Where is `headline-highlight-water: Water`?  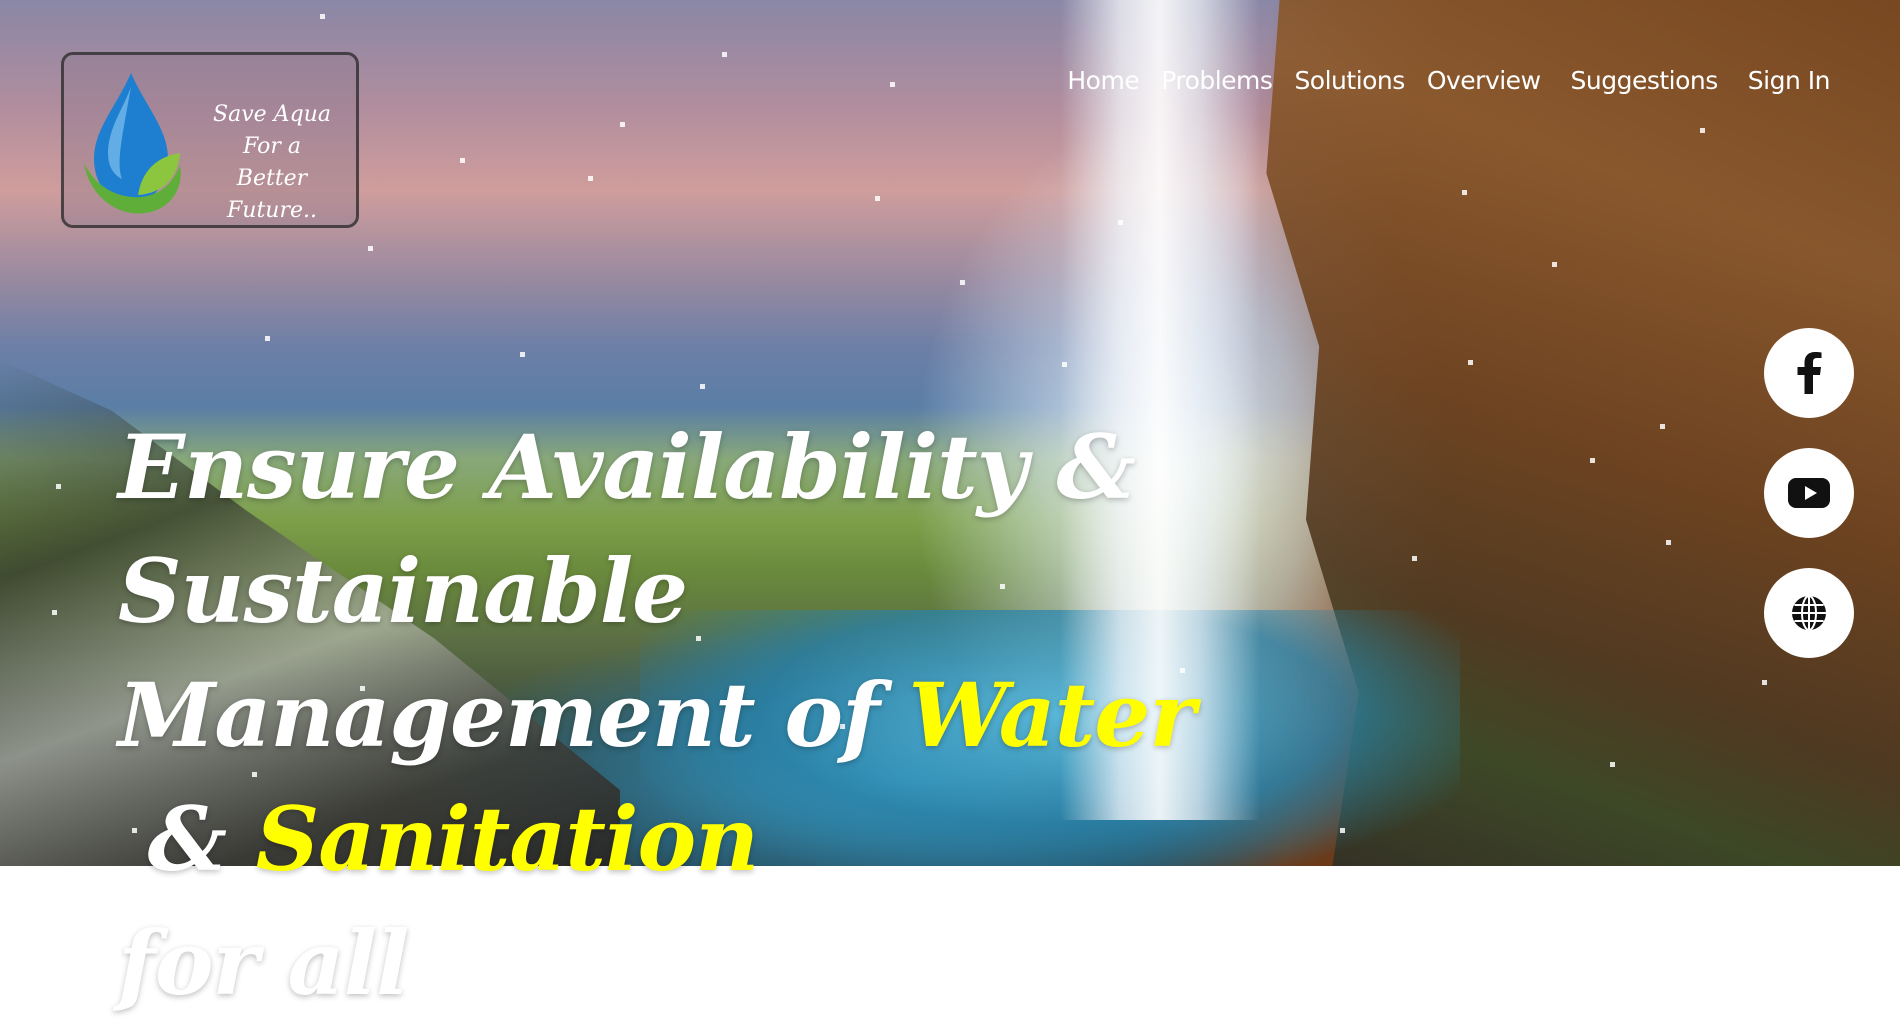 headline-highlight-water: Water is located at coordinates (1052, 715).